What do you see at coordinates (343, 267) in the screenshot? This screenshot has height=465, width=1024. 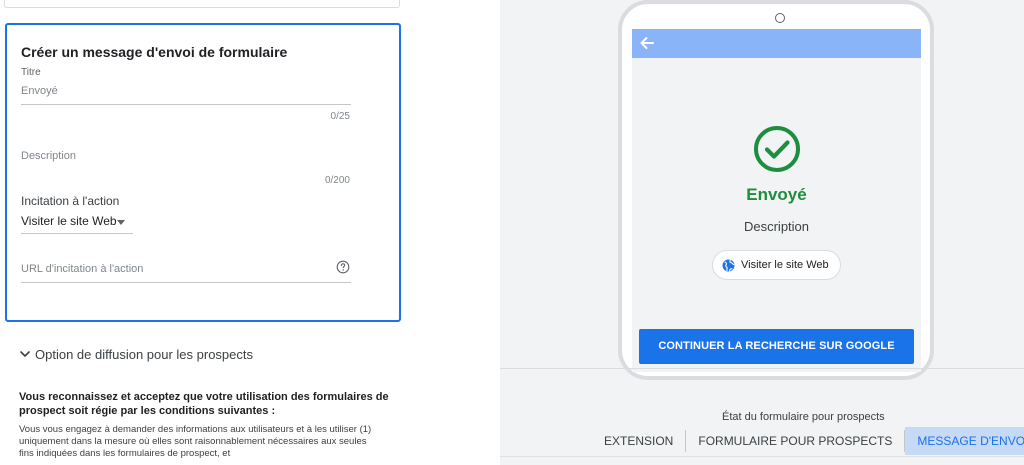 I see `help-circle-icon` at bounding box center [343, 267].